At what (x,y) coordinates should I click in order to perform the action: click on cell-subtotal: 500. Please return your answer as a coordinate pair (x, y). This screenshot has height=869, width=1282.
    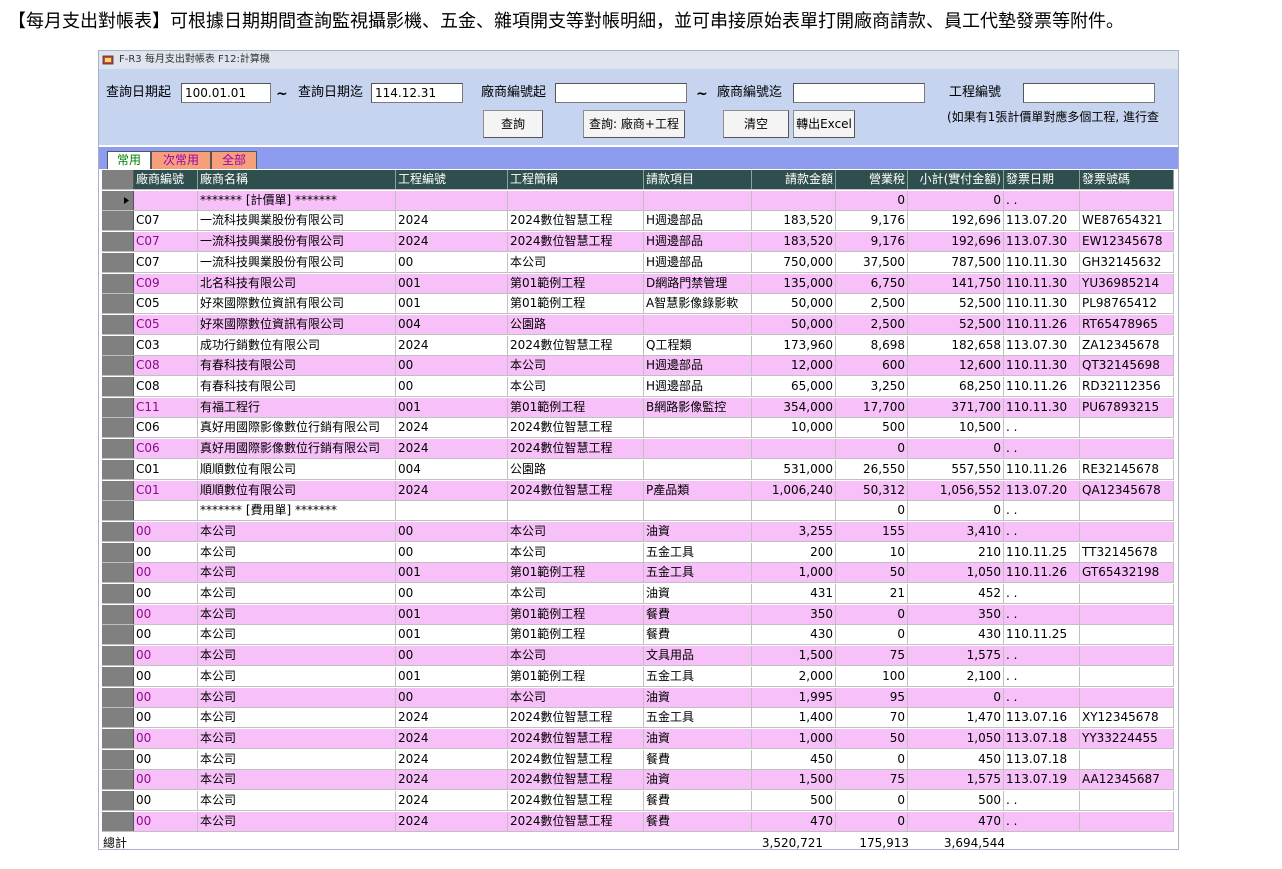
    Looking at the image, I should click on (956, 800).